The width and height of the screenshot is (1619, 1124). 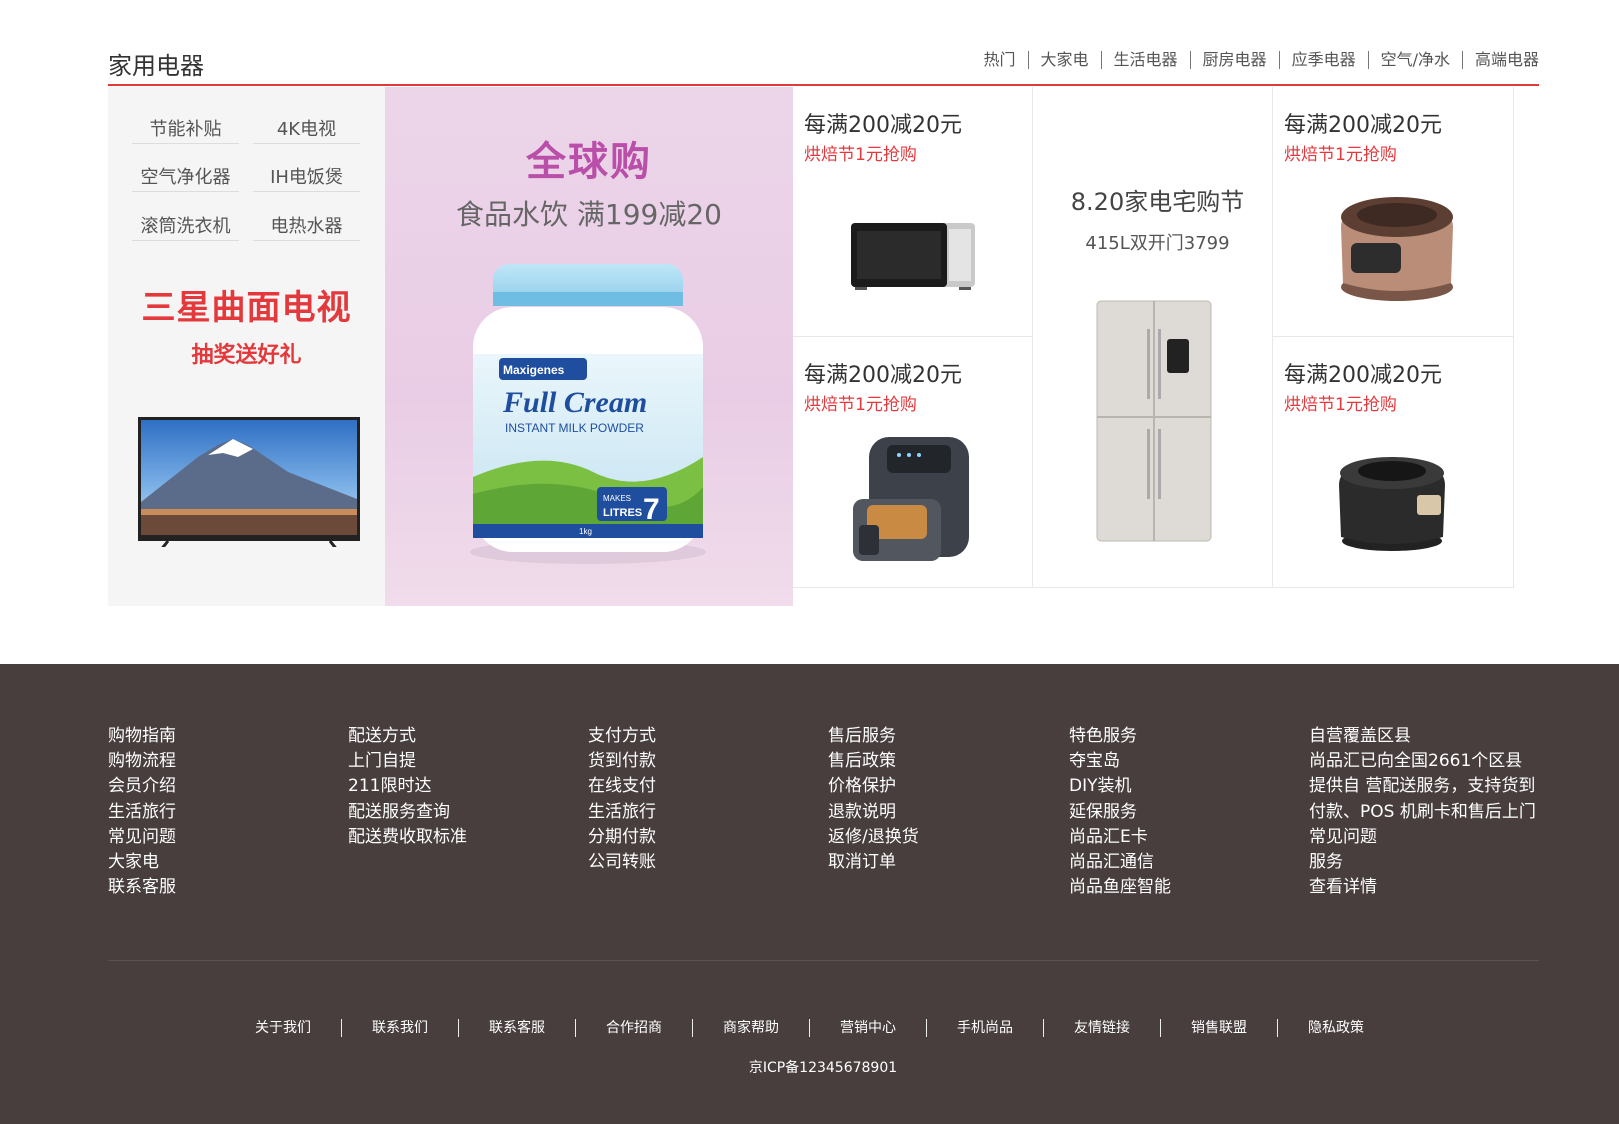 I want to click on footer-column-shopping-guide: 购物指南 购物流程 会员介绍 生活旅行 常见问题 大家电 联系客服, so click(x=142, y=812).